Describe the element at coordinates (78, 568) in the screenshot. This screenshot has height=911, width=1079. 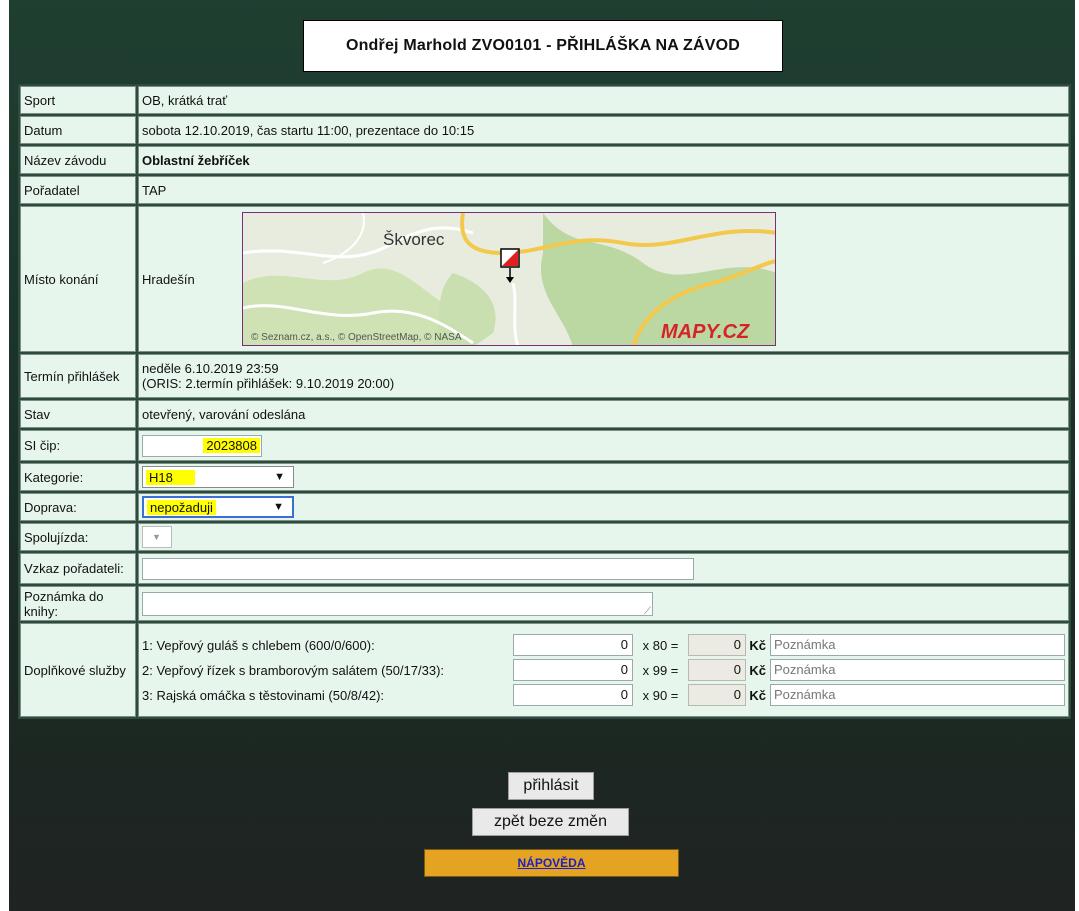
I see `message-label: Vzkaz pořadateli:` at that location.